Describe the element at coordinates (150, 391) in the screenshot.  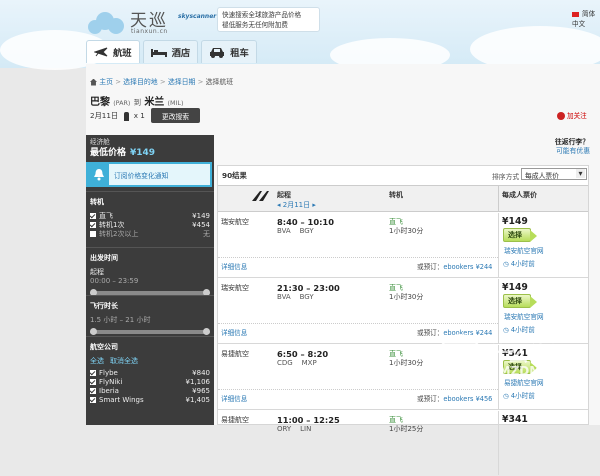
I see `airline-option: Iberia ¥965` at that location.